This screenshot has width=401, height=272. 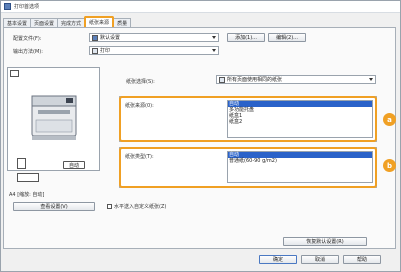 I want to click on print-icon, so click(x=95, y=50).